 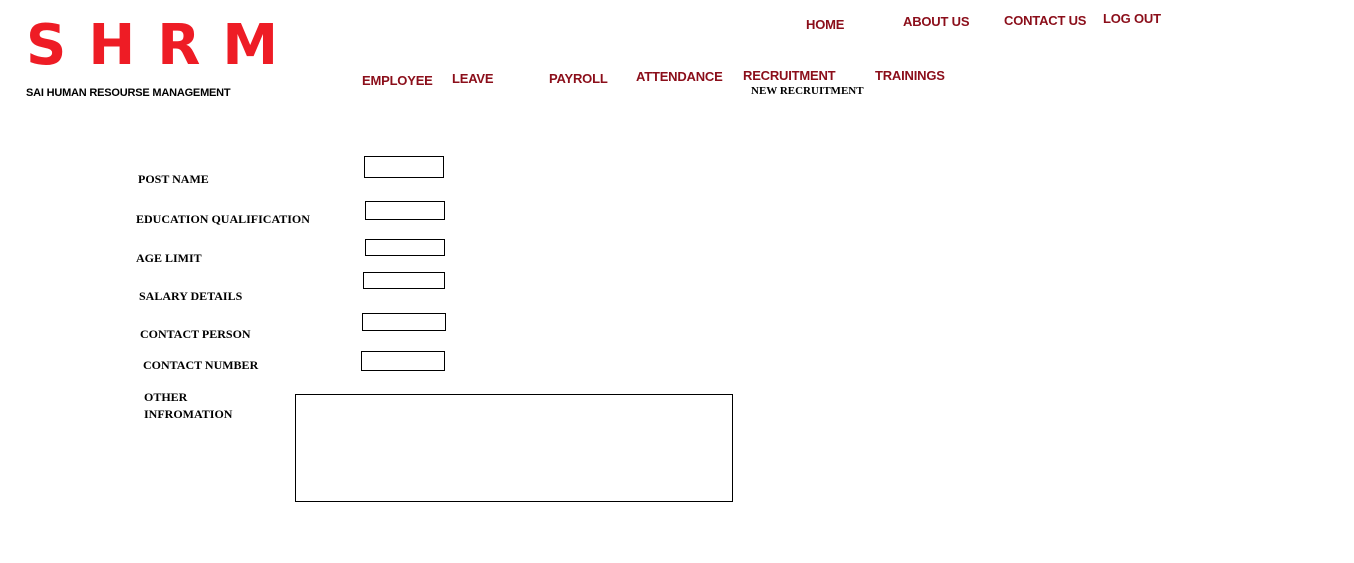 I want to click on nav-attendance-link: ATTENDANCE, so click(x=679, y=76).